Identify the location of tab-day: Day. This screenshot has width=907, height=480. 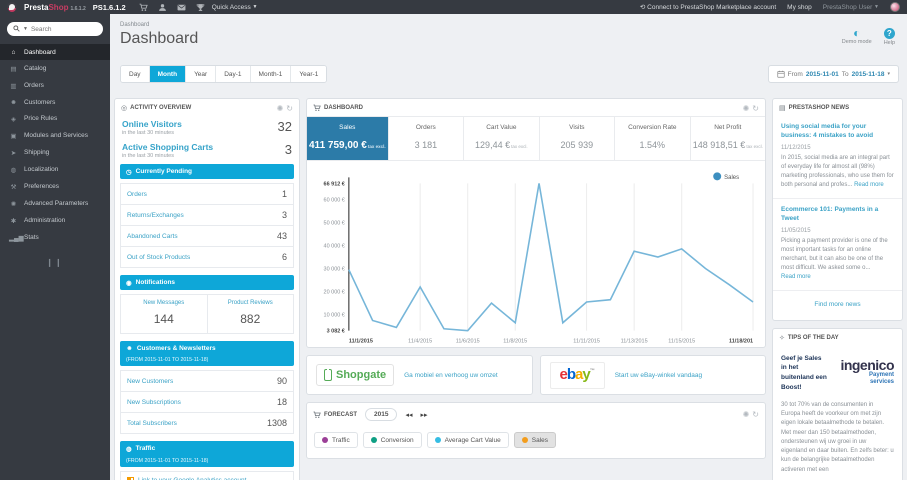
(135, 74).